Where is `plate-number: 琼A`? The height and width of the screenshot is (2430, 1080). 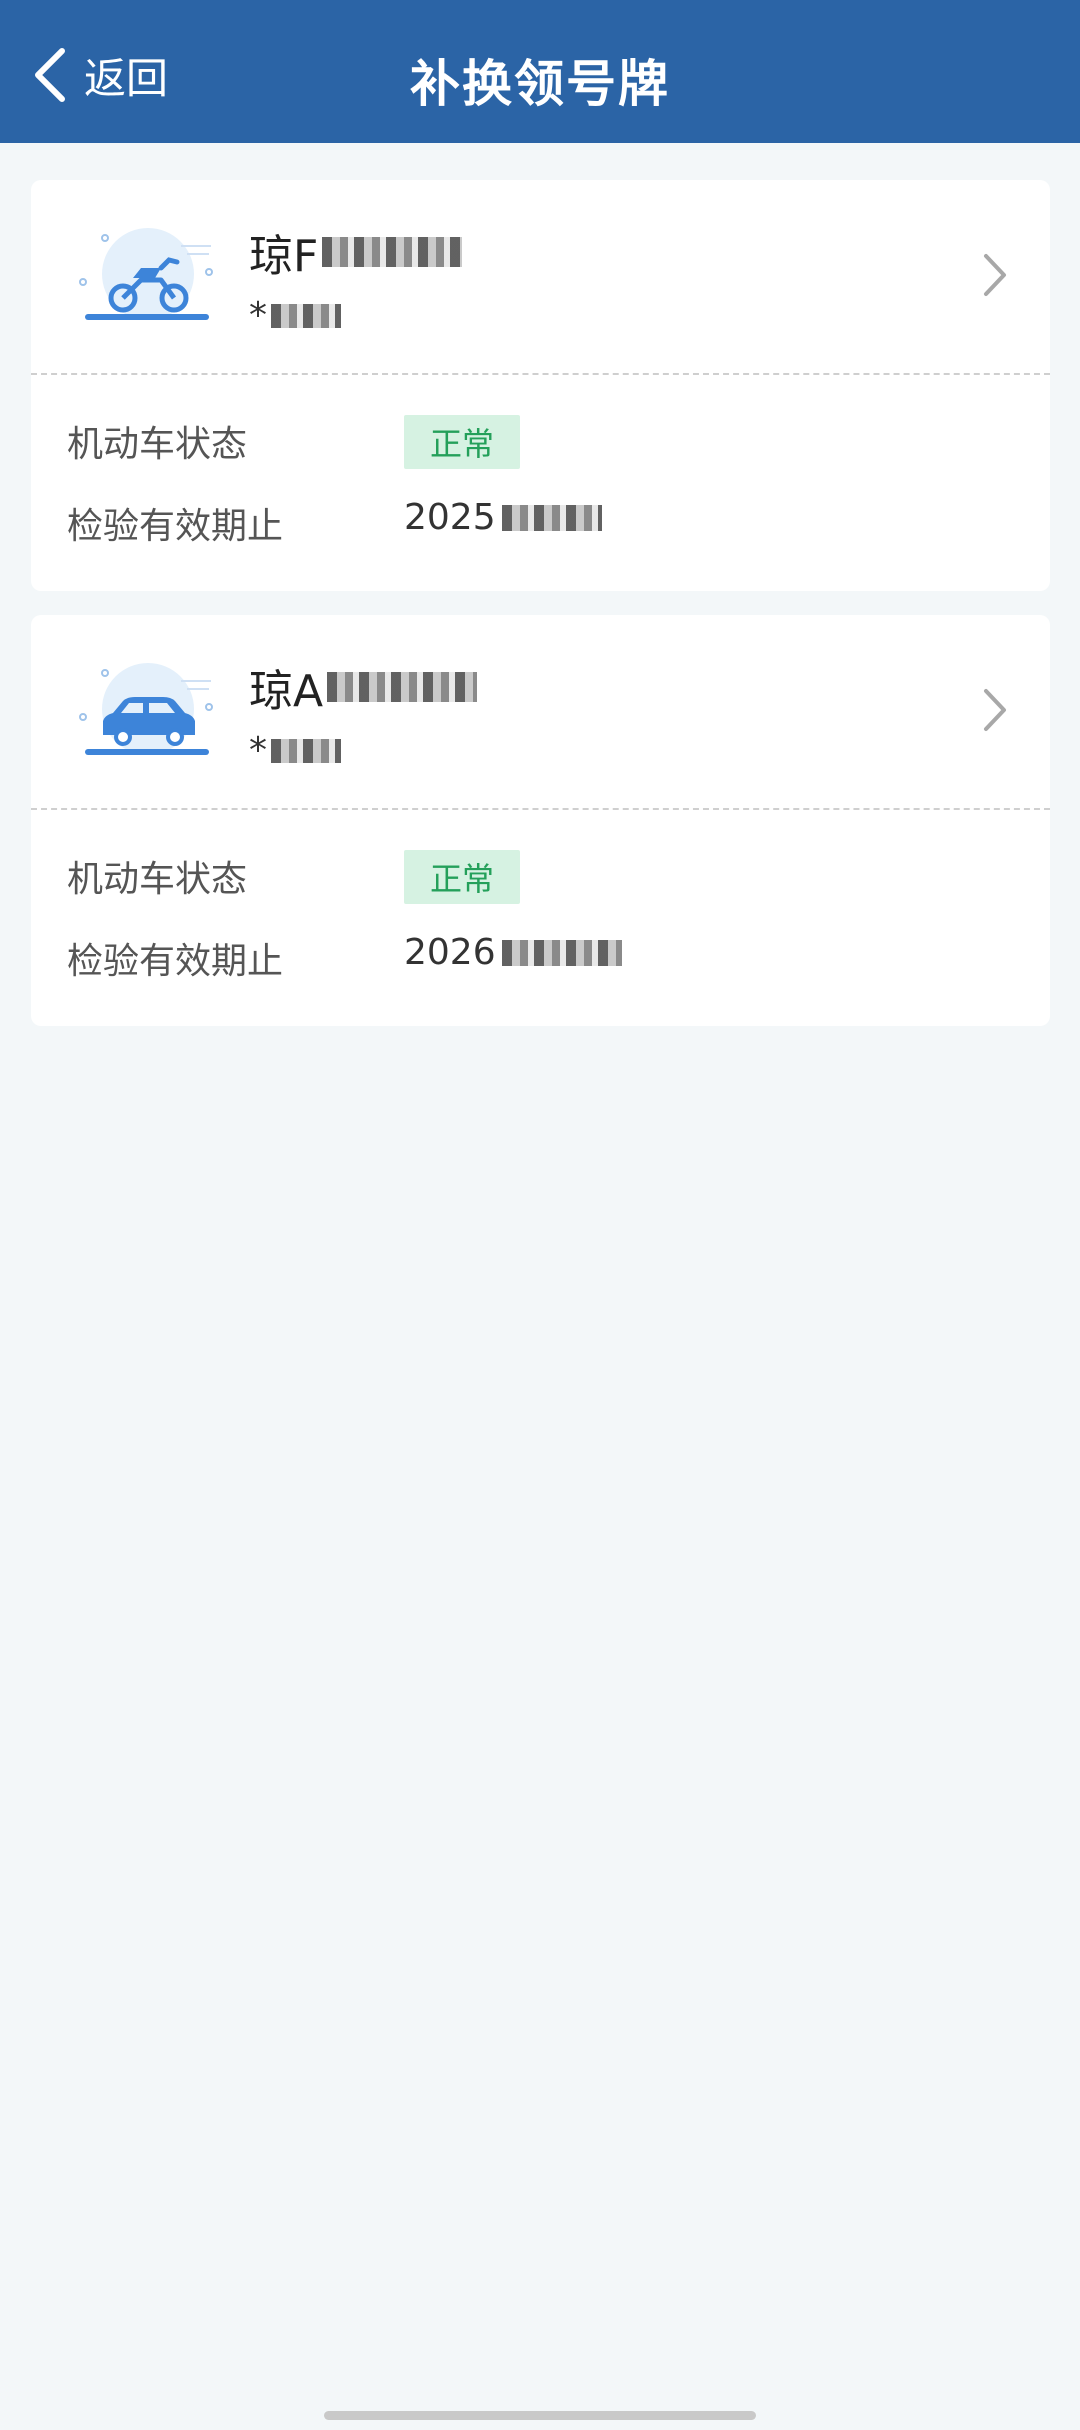
plate-number: 琼A is located at coordinates (363, 687).